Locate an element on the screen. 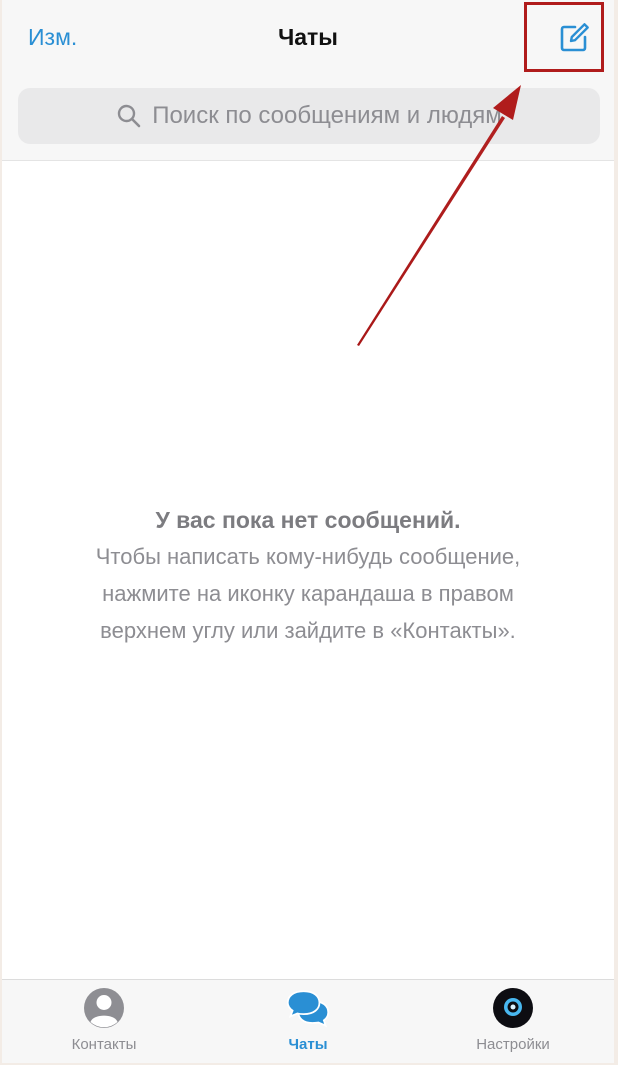 The image size is (618, 1065). tab-chats: Чаты is located at coordinates (308, 1019).